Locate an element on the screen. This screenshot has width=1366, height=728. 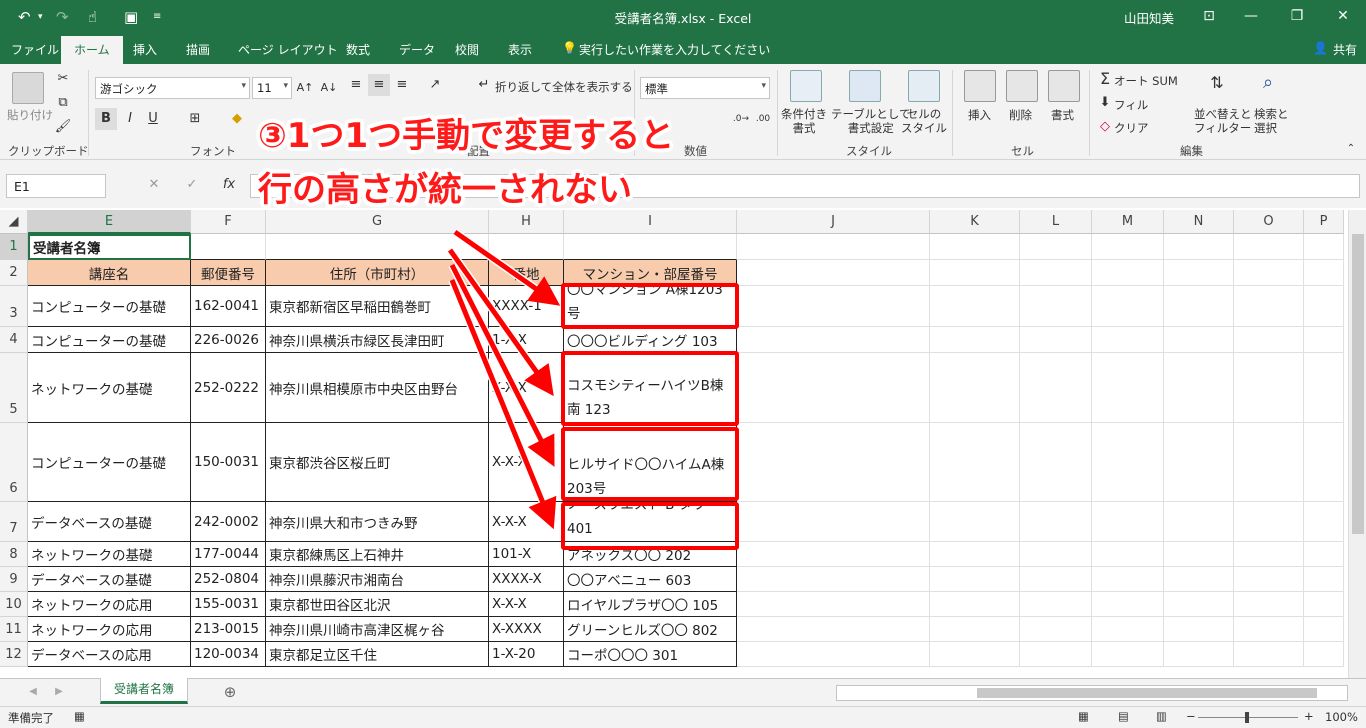
cell-M2 is located at coordinates (1128, 273).